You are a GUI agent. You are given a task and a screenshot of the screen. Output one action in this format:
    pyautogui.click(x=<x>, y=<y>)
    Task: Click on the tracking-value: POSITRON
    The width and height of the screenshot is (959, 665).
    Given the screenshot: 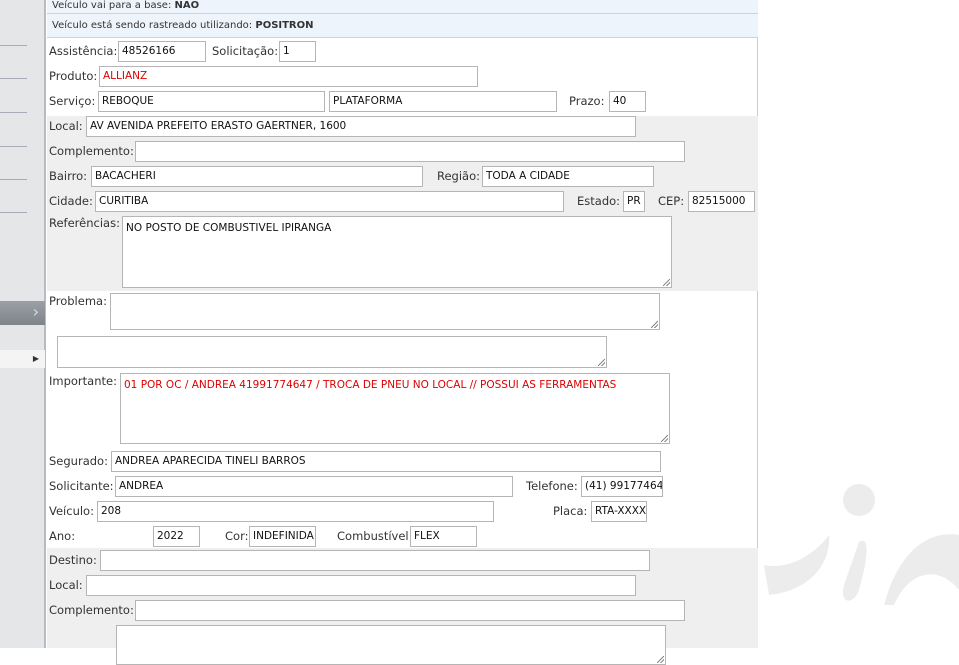 What is the action you would take?
    pyautogui.click(x=284, y=25)
    